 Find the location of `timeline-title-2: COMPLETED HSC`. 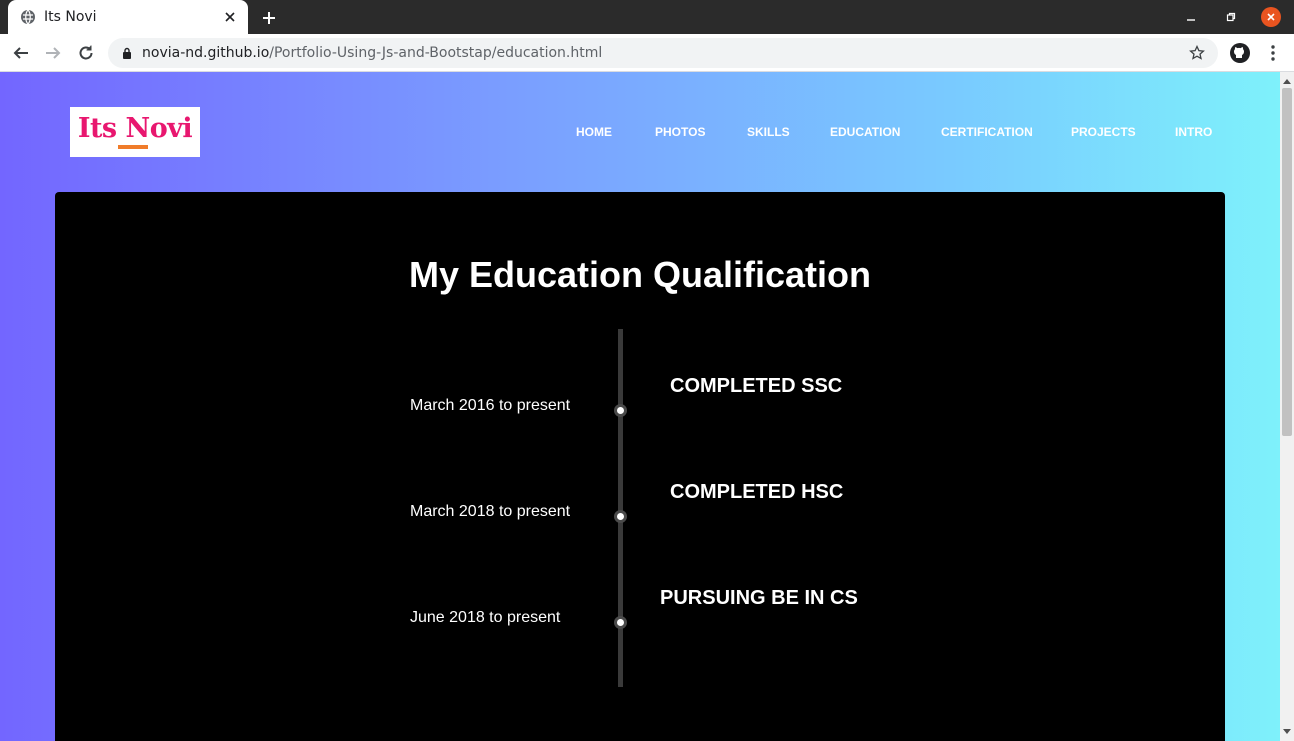

timeline-title-2: COMPLETED HSC is located at coordinates (757, 492).